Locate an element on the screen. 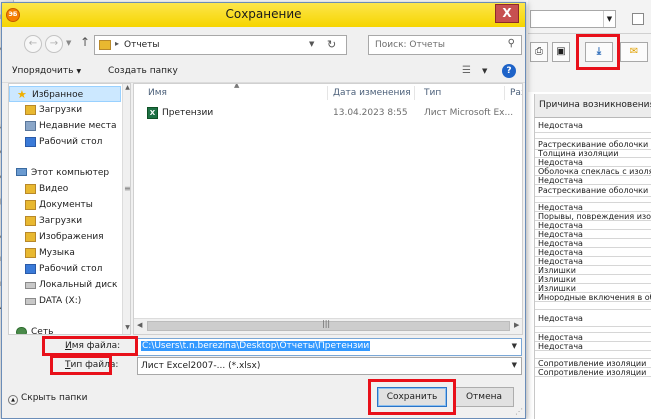 Image resolution: width=651 pixels, height=419 pixels. drive-icon is located at coordinates (30, 301).